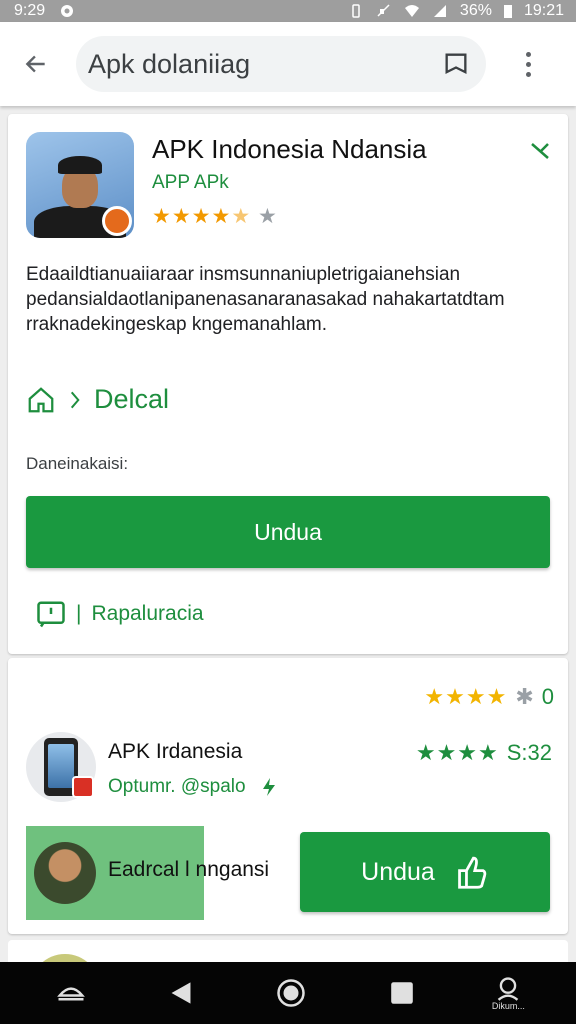 This screenshot has width=576, height=1024. I want to click on app-icon-cap, so click(80, 165).